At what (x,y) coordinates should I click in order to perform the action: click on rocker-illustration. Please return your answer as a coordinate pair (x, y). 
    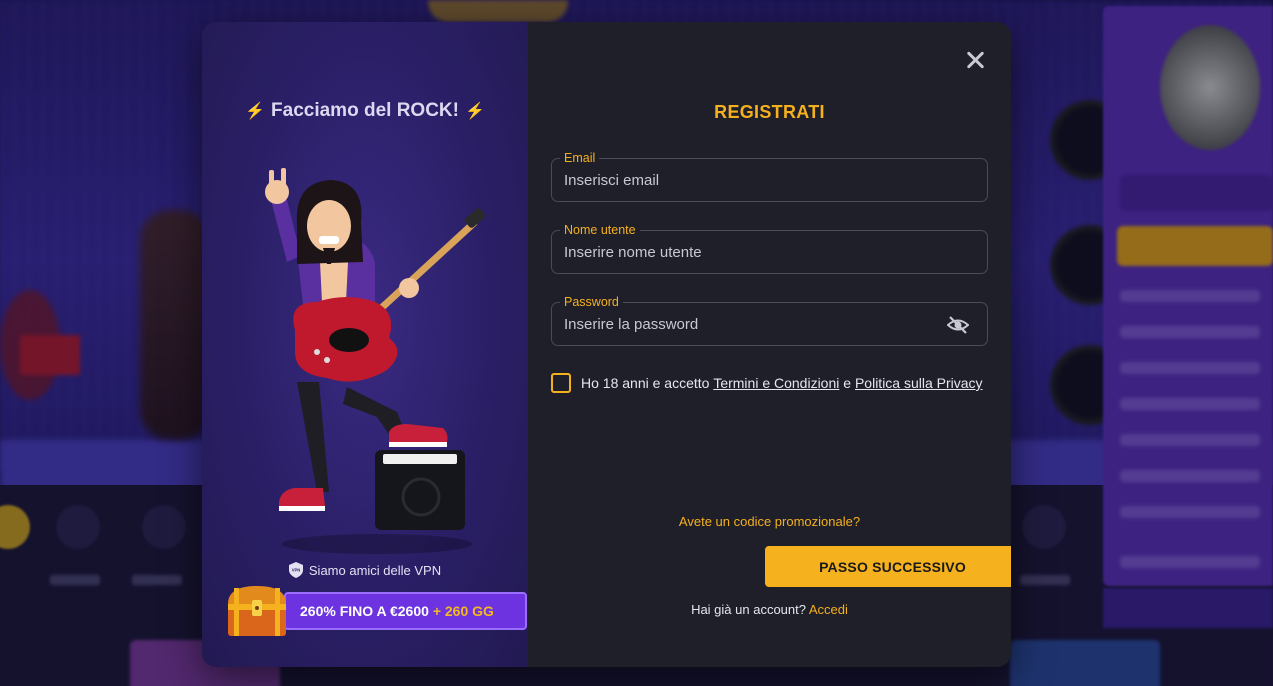
    Looking at the image, I should click on (375, 361).